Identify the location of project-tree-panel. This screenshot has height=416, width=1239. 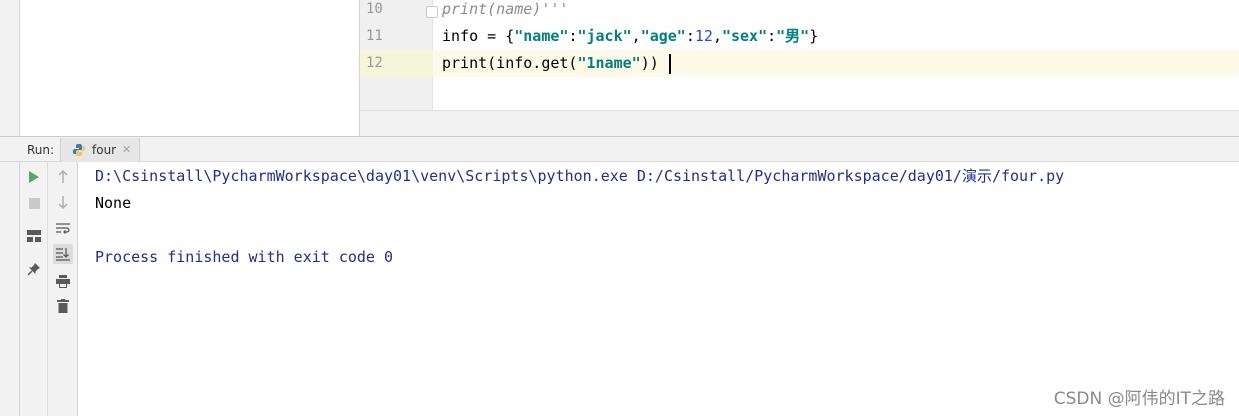
(190, 68).